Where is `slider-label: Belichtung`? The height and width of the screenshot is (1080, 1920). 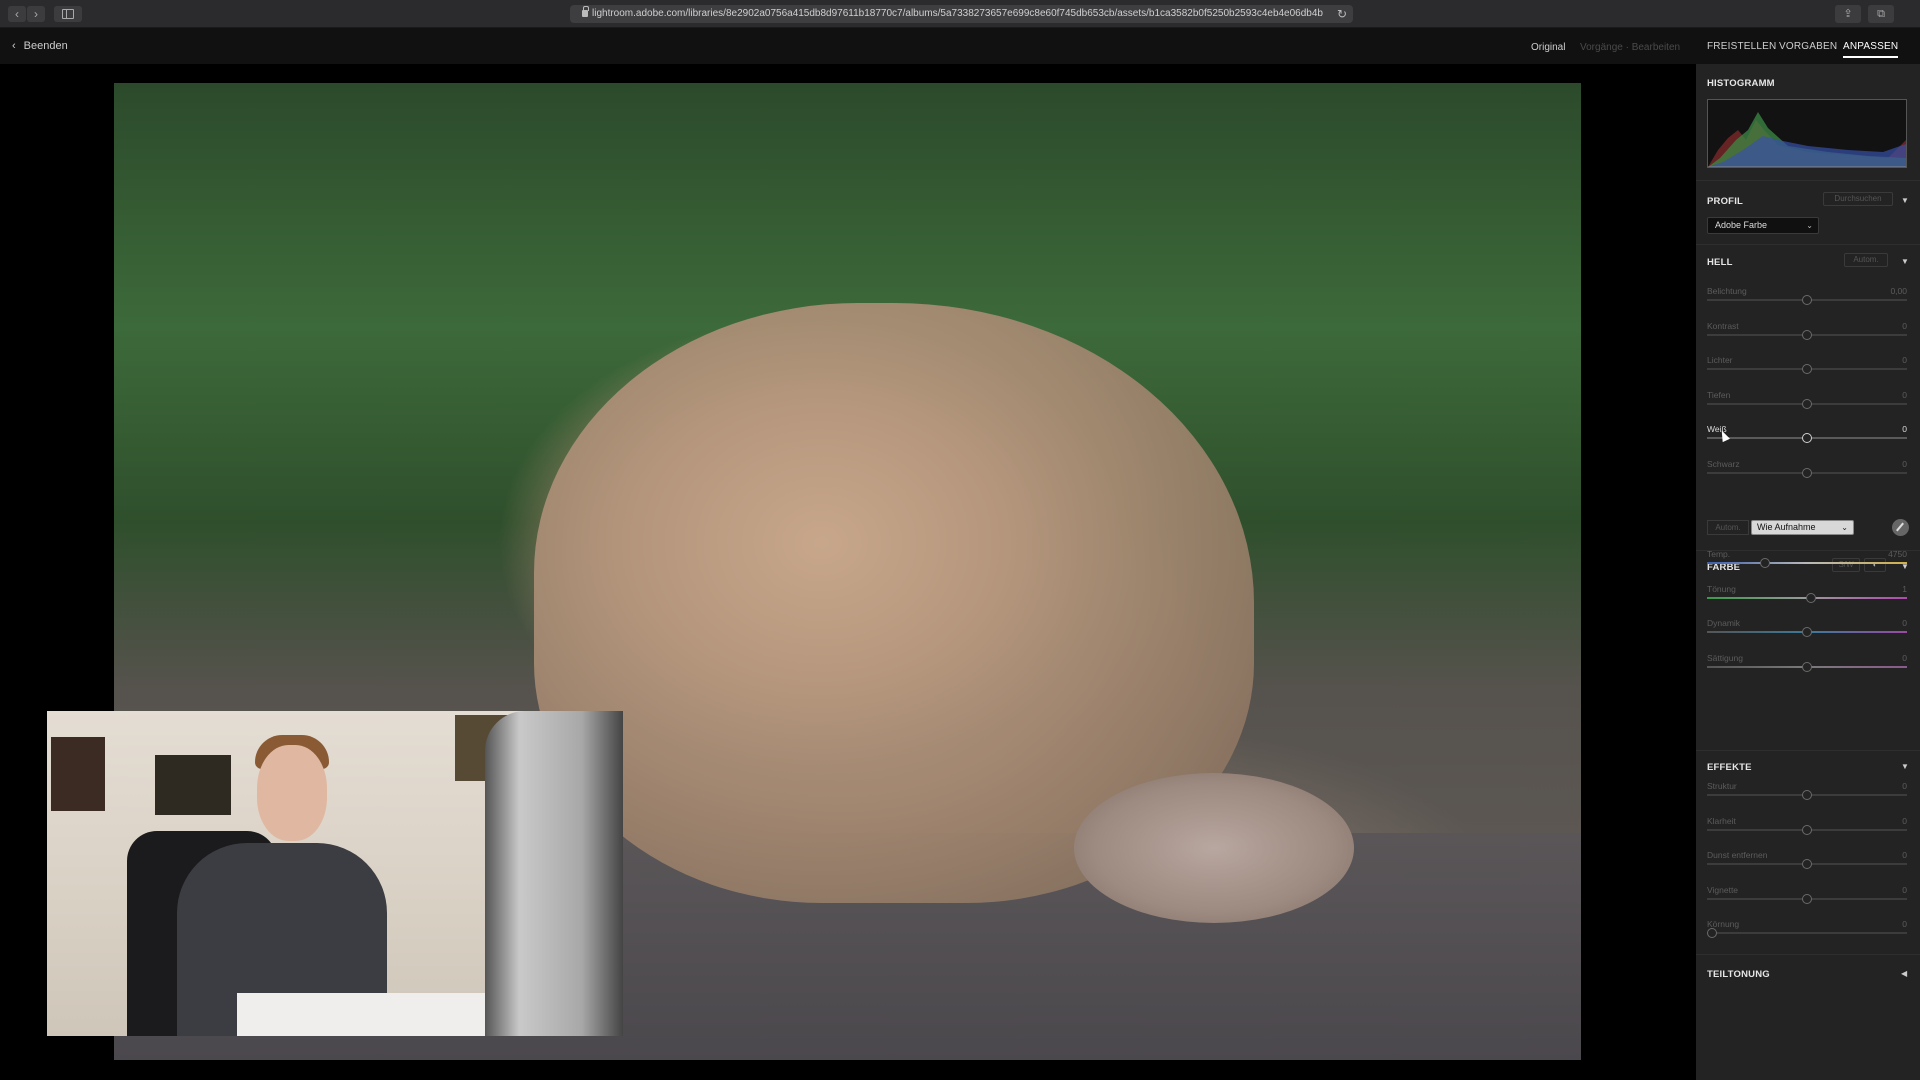 slider-label: Belichtung is located at coordinates (1727, 291).